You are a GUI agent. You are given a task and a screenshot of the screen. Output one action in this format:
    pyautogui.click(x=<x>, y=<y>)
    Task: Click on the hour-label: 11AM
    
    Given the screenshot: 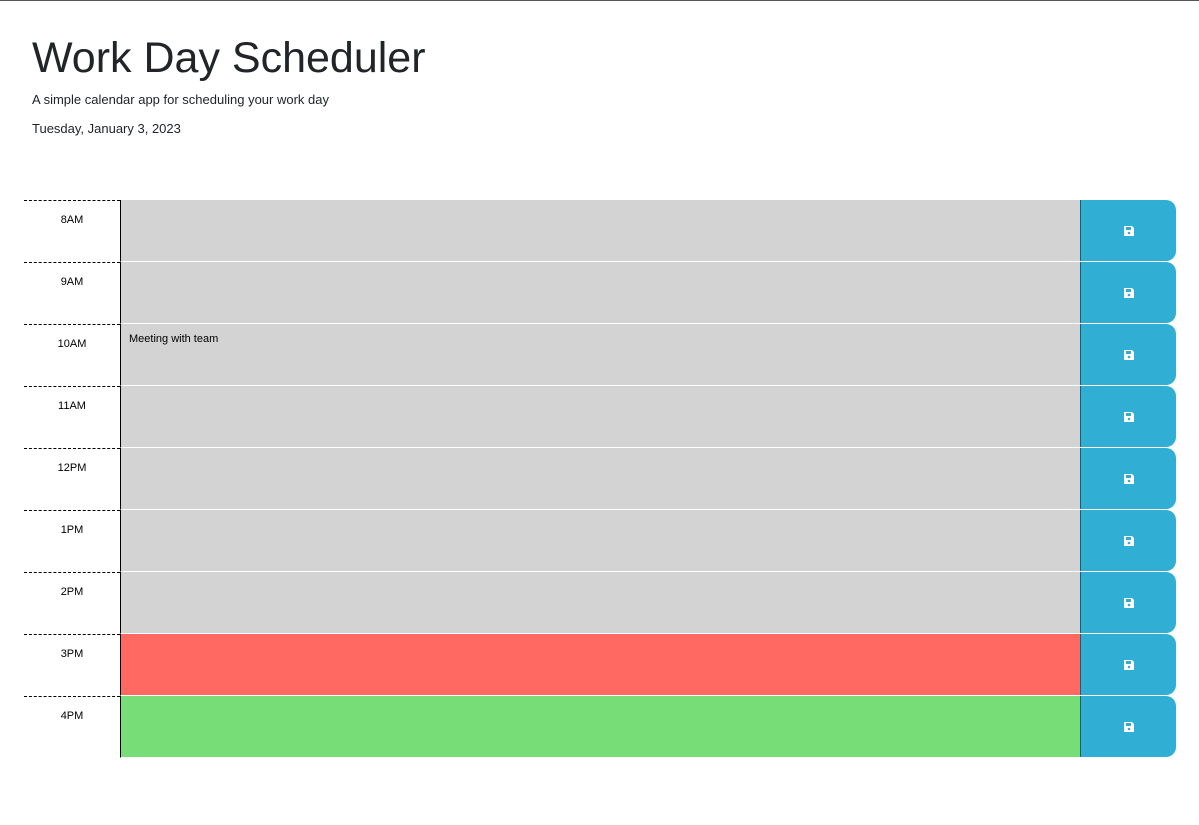 What is the action you would take?
    pyautogui.click(x=72, y=417)
    